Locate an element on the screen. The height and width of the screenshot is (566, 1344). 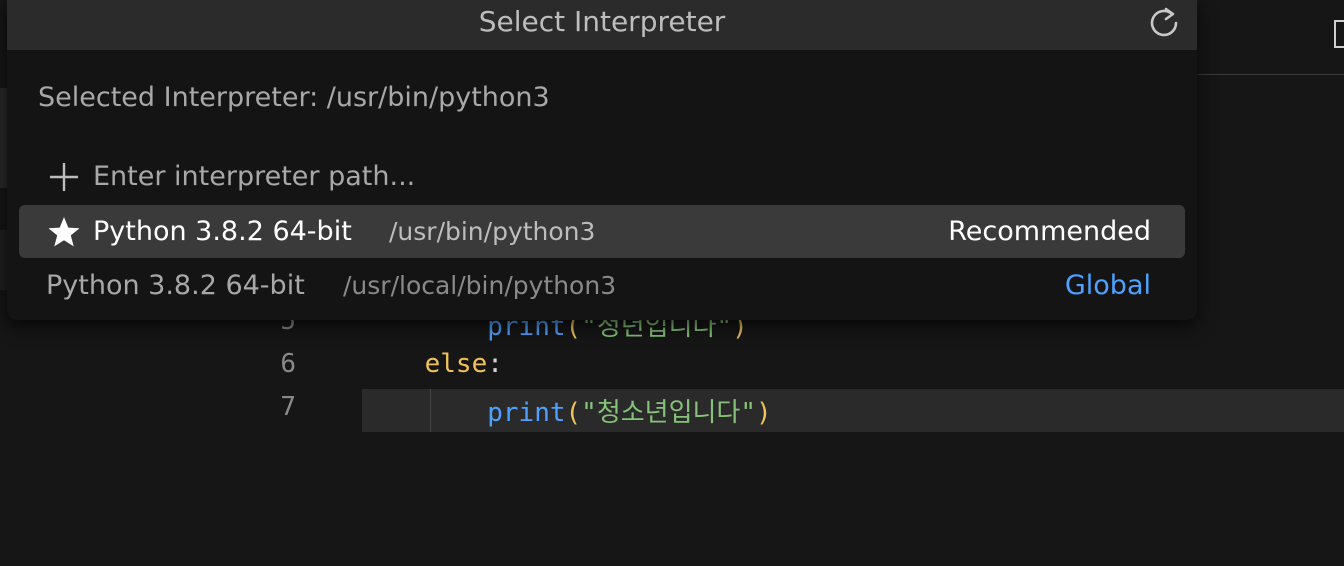
quickpick-header: Select Interpreter is located at coordinates (602, 25).